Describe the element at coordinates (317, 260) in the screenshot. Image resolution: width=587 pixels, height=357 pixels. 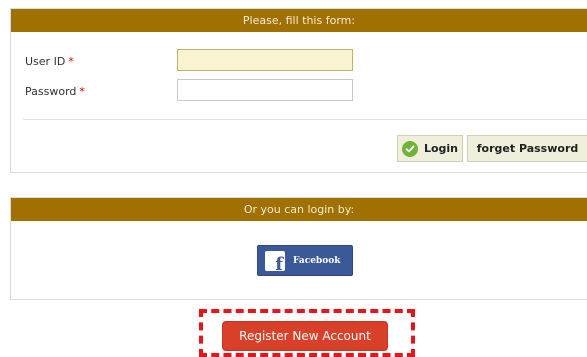
I see `facebook-button-label: Facebook` at that location.